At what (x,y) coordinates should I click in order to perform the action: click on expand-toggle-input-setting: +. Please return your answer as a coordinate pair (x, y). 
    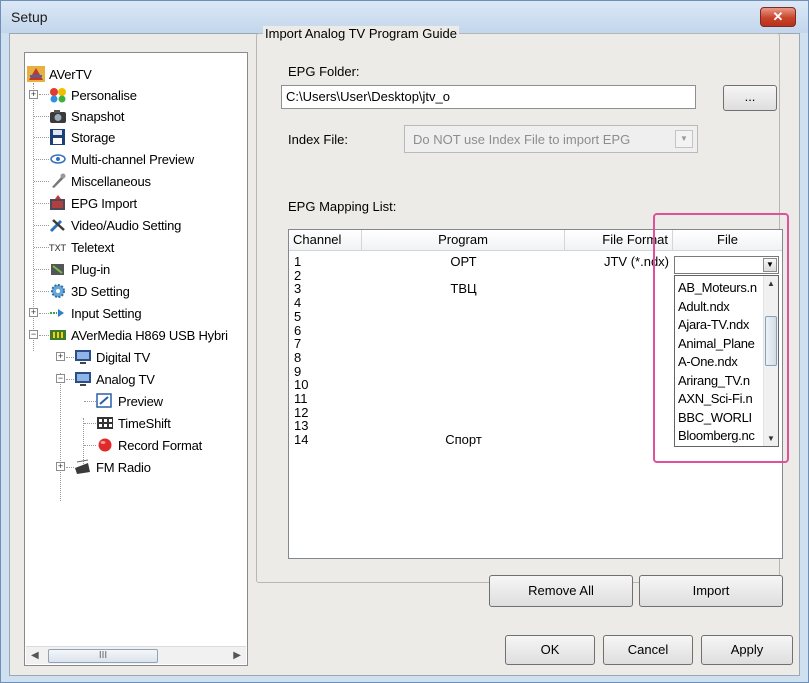
    Looking at the image, I should click on (33, 312).